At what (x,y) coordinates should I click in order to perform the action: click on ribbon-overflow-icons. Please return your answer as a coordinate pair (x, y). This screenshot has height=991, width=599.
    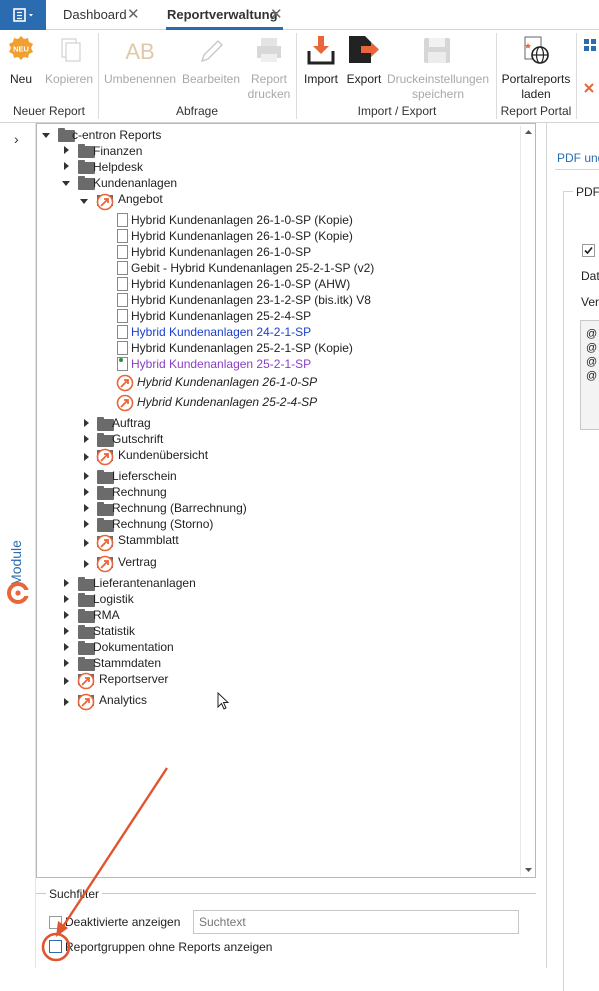
    Looking at the image, I should click on (590, 66).